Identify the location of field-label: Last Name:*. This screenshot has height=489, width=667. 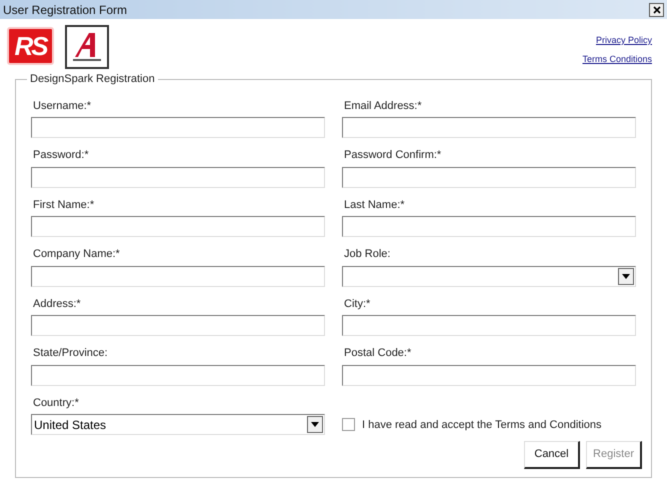
(374, 205).